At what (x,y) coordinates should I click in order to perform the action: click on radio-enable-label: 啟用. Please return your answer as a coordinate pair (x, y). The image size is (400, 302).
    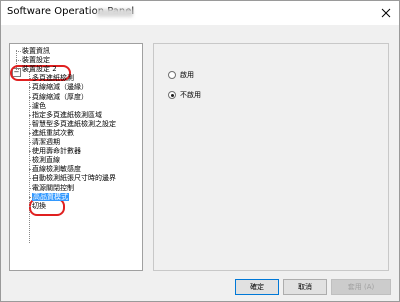
    Looking at the image, I should click on (187, 75).